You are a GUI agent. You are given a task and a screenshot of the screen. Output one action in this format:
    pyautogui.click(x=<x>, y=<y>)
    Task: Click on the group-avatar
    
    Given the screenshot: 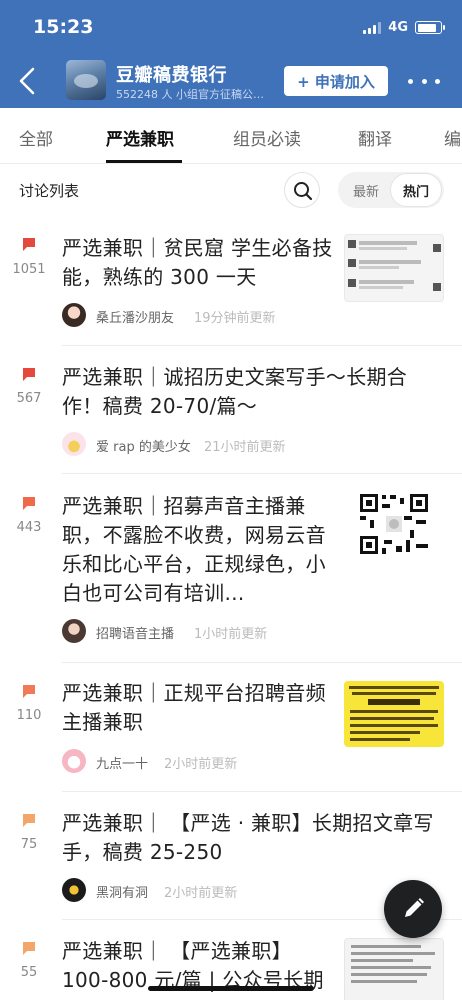 What is the action you would take?
    pyautogui.click(x=86, y=80)
    